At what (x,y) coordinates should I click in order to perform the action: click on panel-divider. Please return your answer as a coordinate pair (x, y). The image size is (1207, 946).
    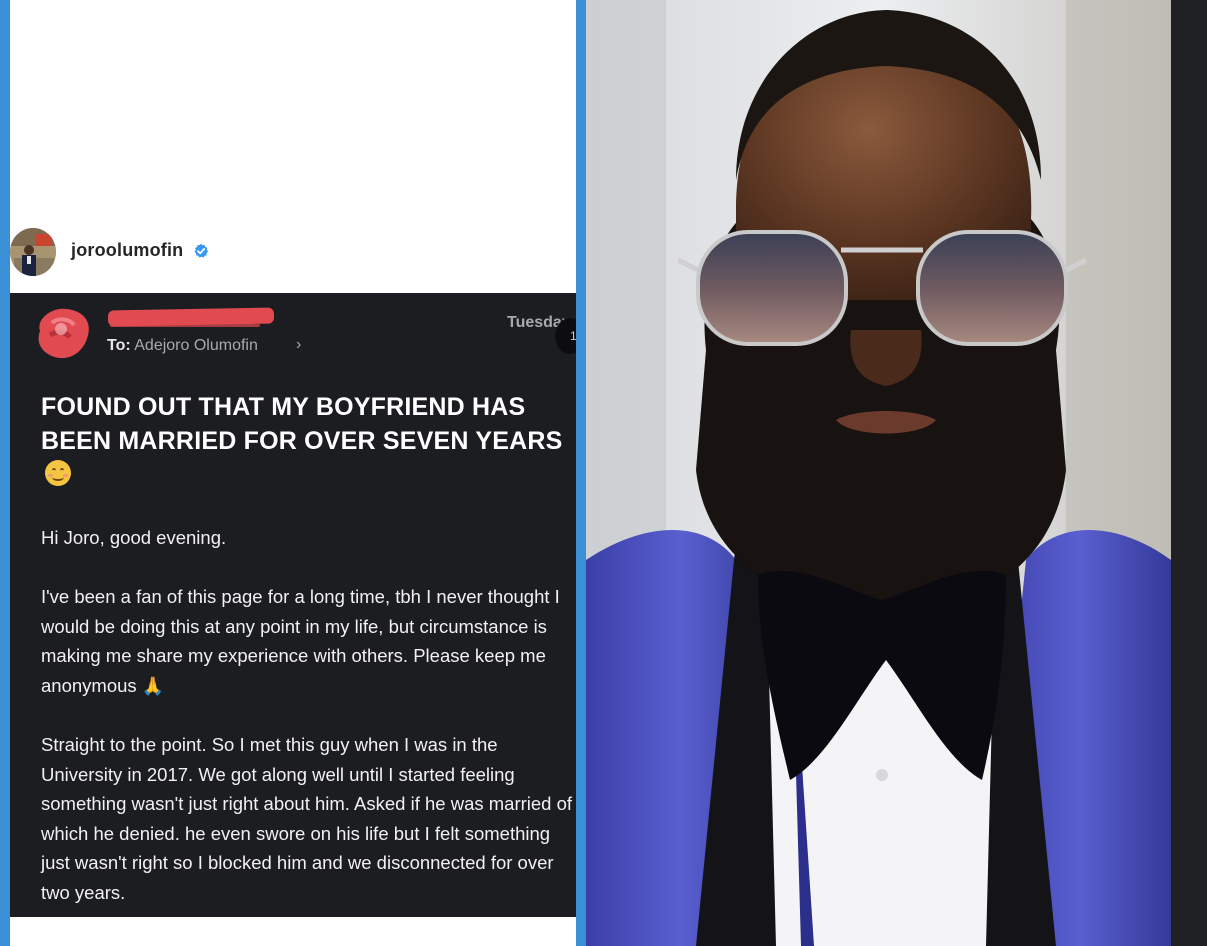
    Looking at the image, I should click on (581, 473).